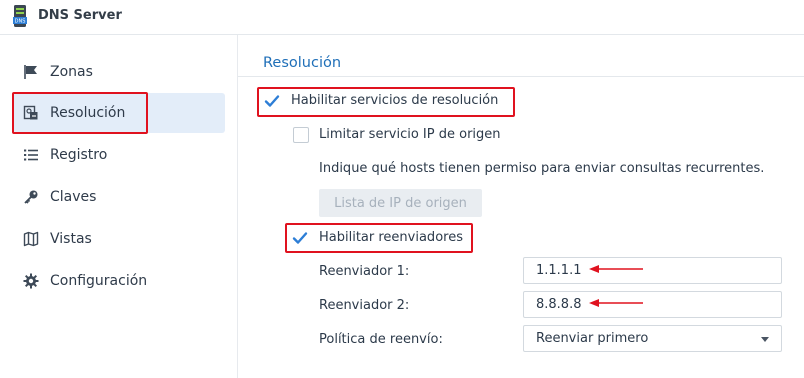 This screenshot has width=804, height=378. What do you see at coordinates (302, 63) in the screenshot?
I see `section-title: Resolución` at bounding box center [302, 63].